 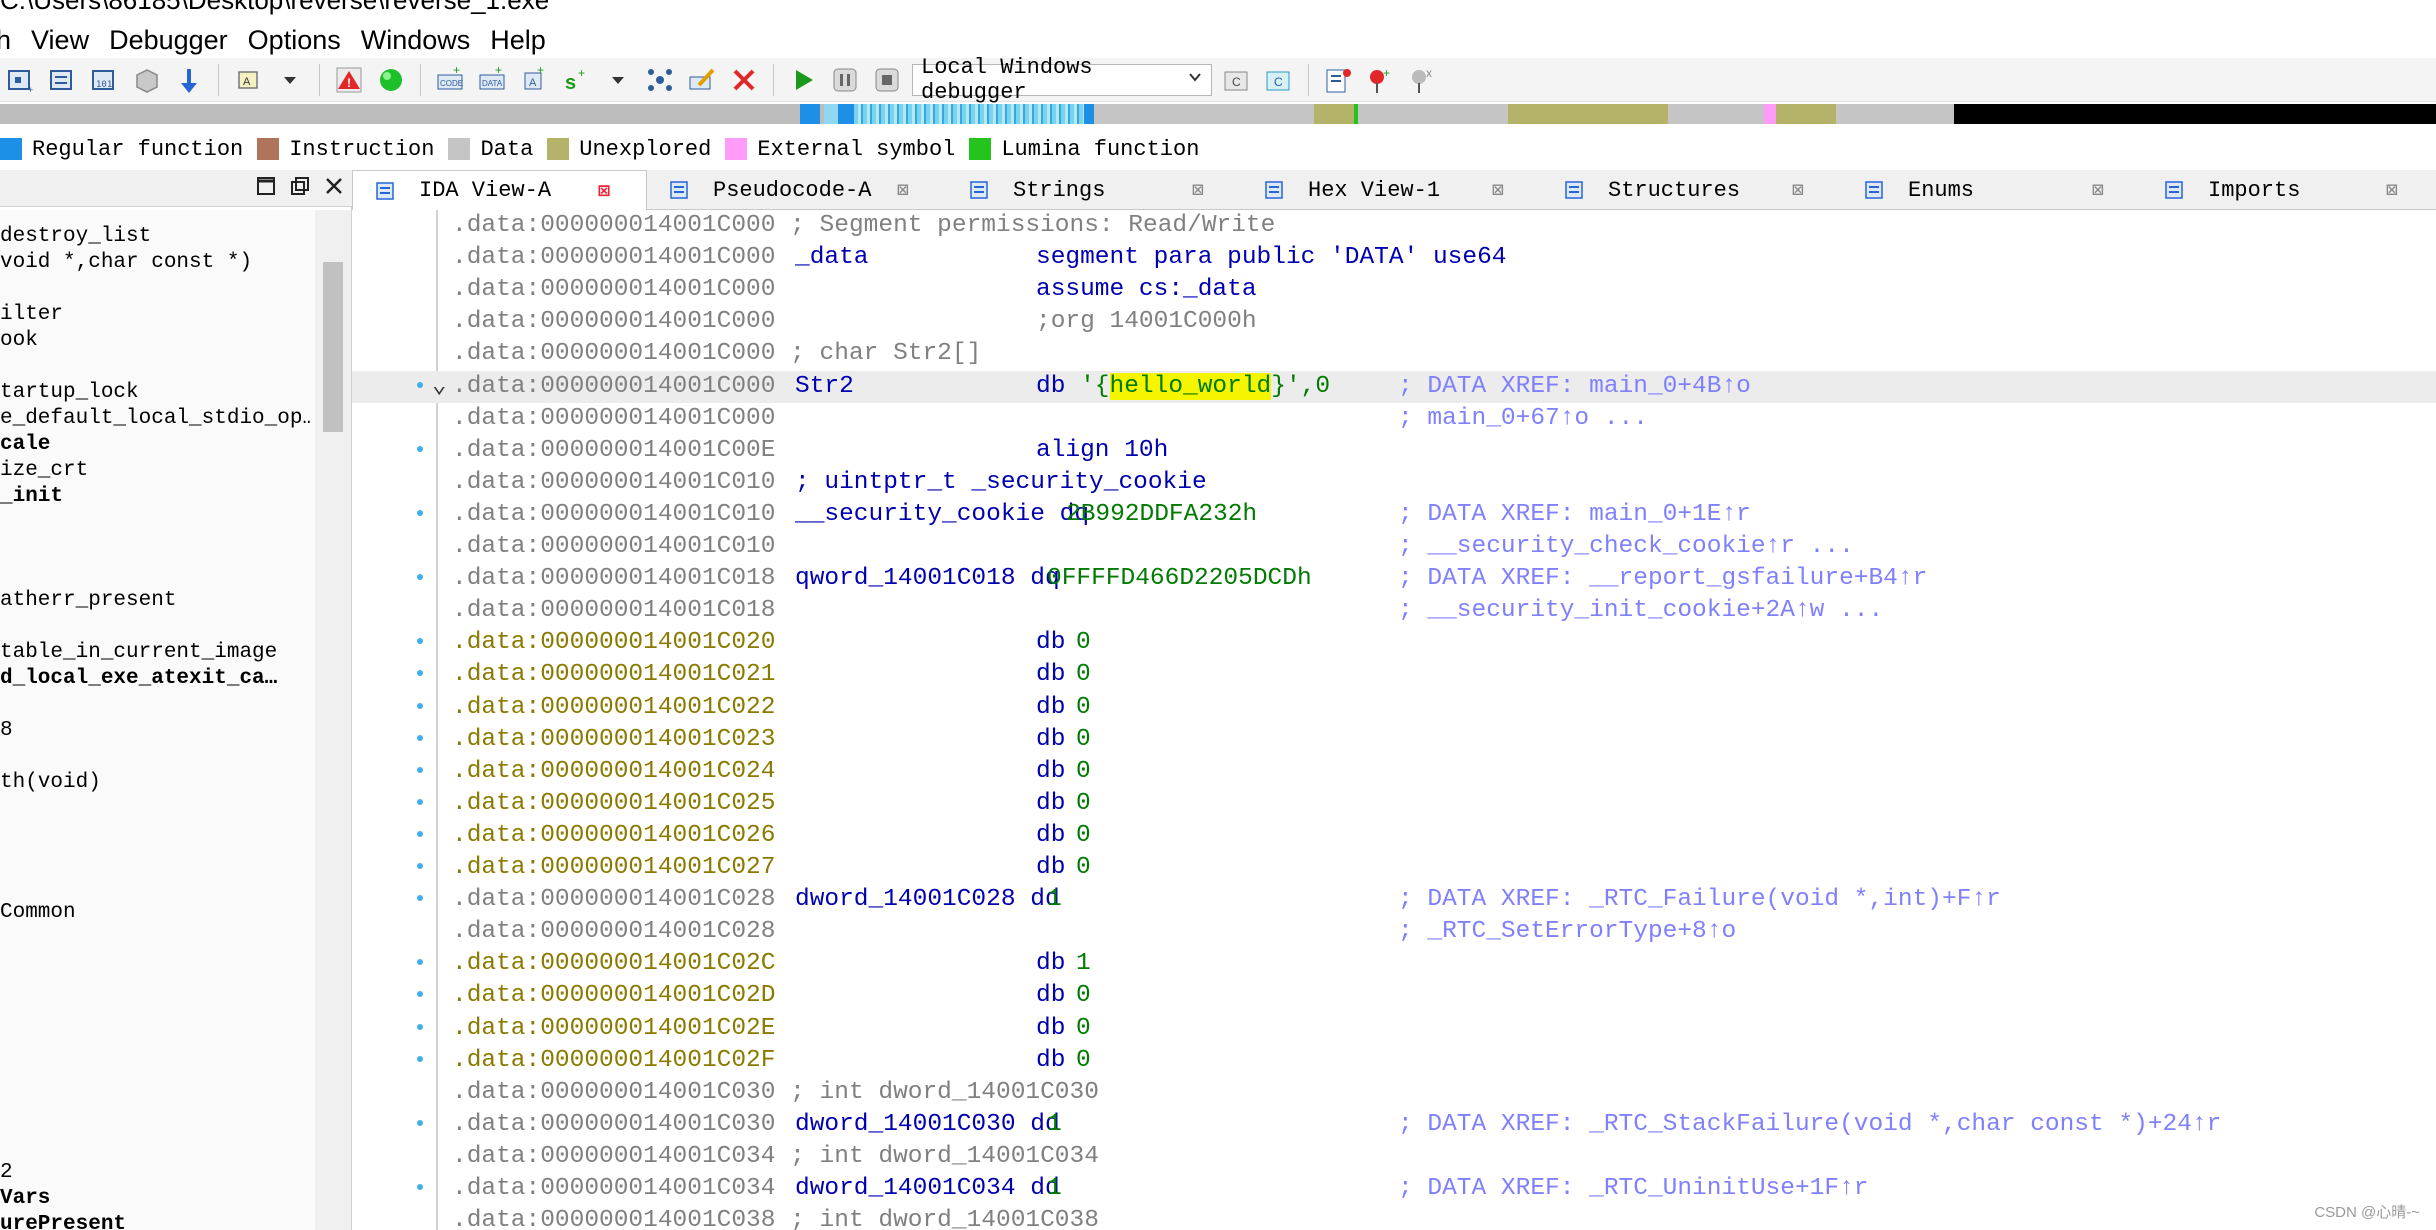 I want to click on step-over-icon: C, so click(x=1279, y=80).